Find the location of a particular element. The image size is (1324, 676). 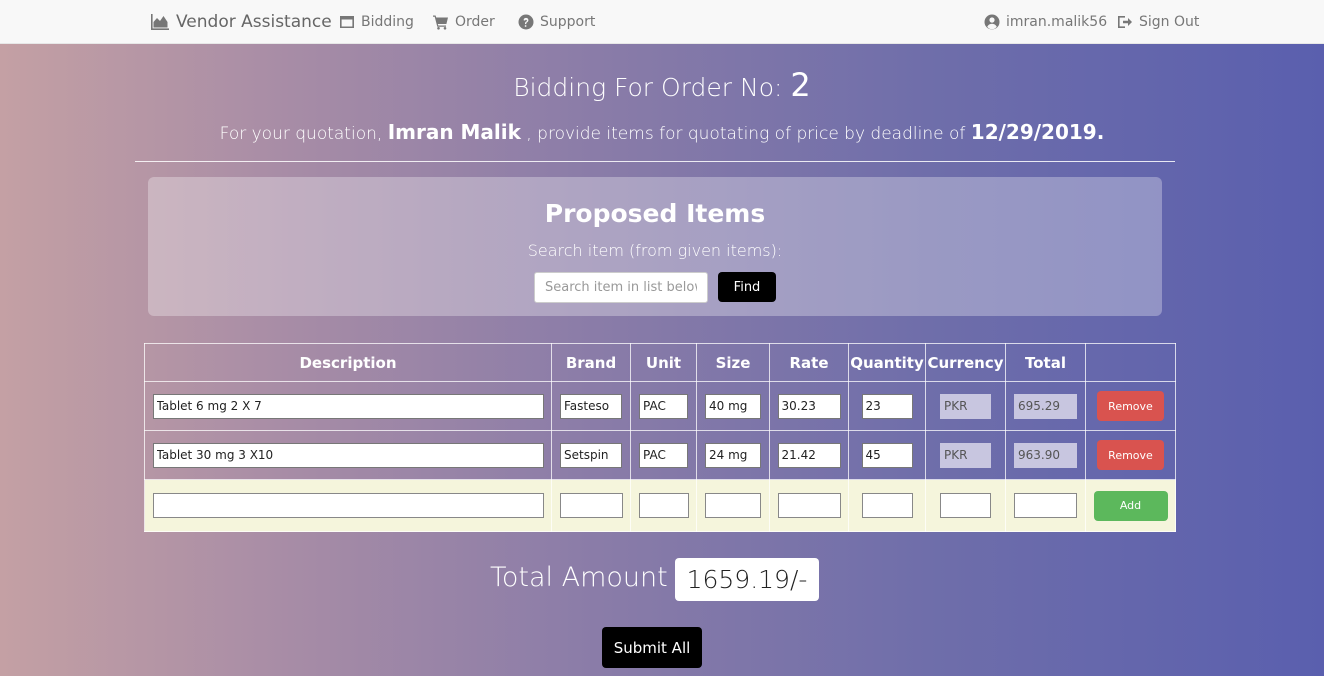

nav-user: imran.malik56 is located at coordinates (1045, 22).